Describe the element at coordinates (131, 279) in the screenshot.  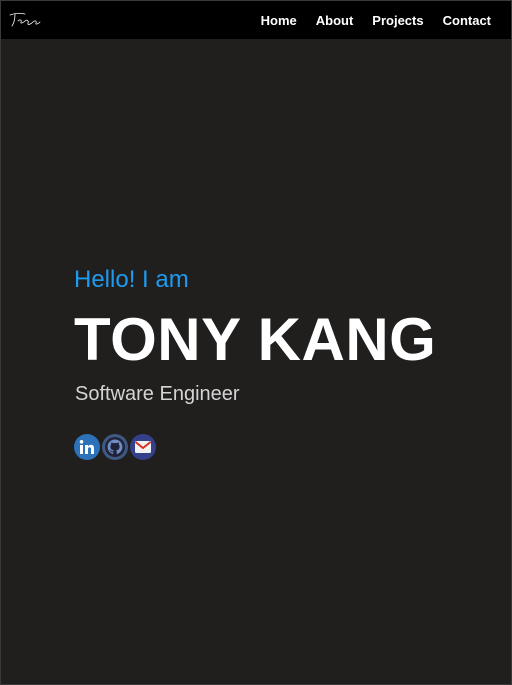
I see `greeting: Hello! I am` at that location.